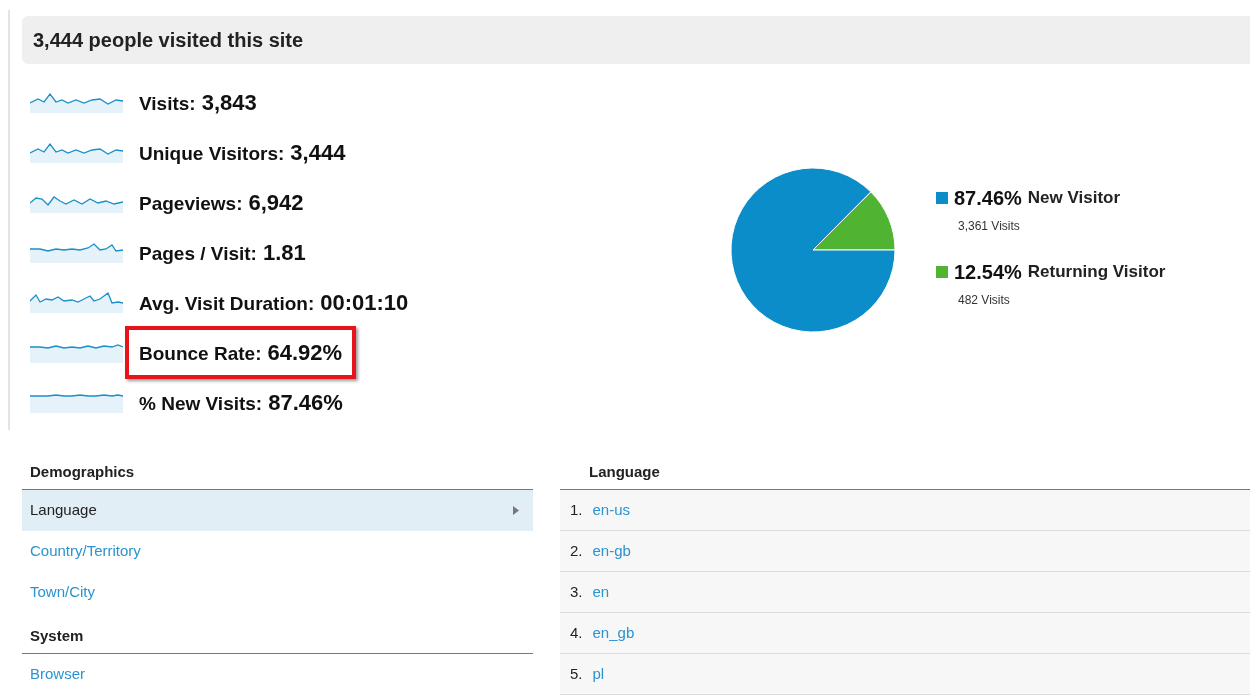 Image resolution: width=1250 pixels, height=698 pixels. What do you see at coordinates (200, 353) in the screenshot?
I see `metric-label: Bounce Rate:` at bounding box center [200, 353].